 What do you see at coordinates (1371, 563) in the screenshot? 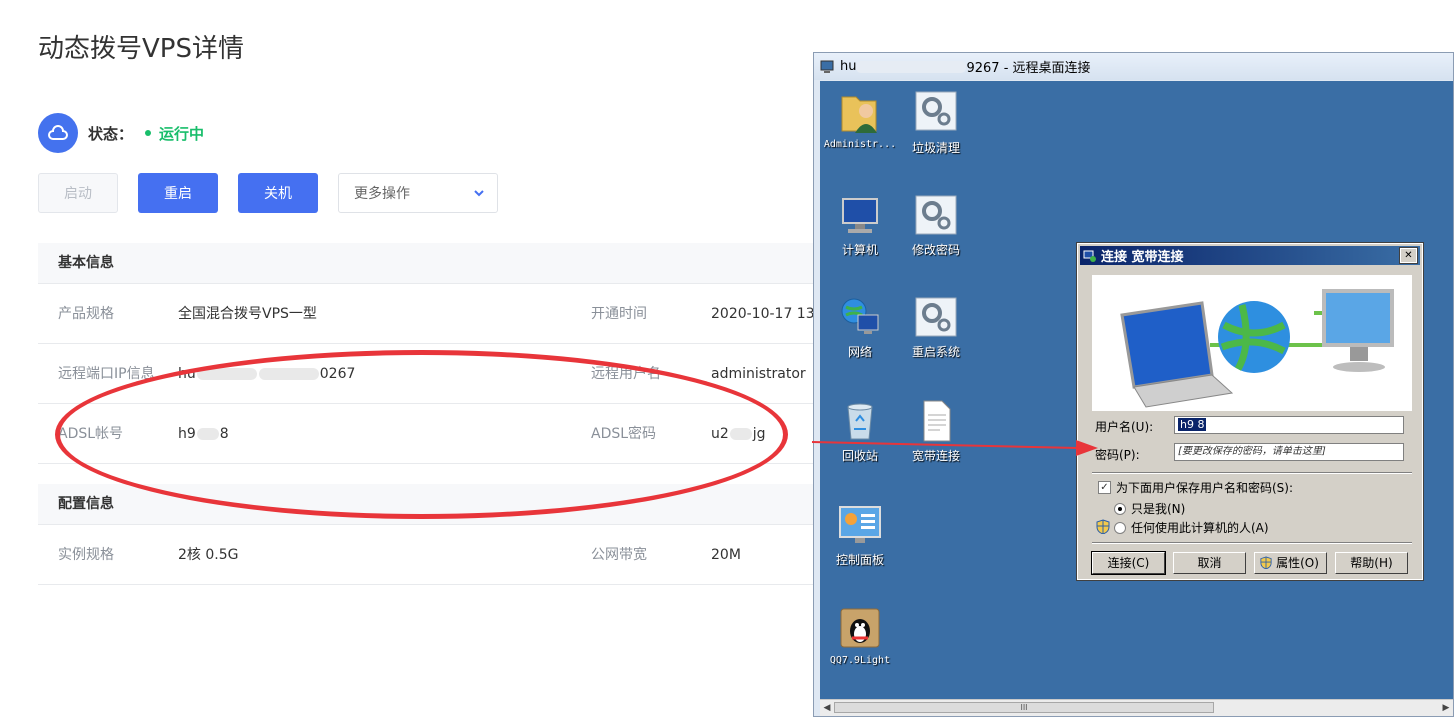
I see `help-button: 帮助(H)` at bounding box center [1371, 563].